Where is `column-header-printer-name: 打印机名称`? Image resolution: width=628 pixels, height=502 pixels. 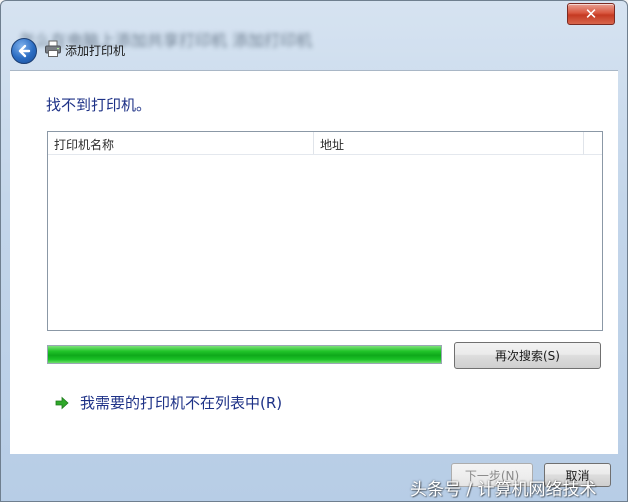 column-header-printer-name: 打印机名称 is located at coordinates (84, 144).